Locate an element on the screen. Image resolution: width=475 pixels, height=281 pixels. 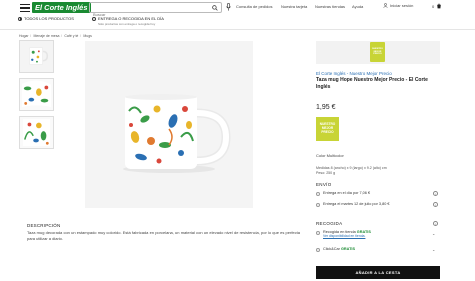
radio-same-day is located at coordinates (94, 18).